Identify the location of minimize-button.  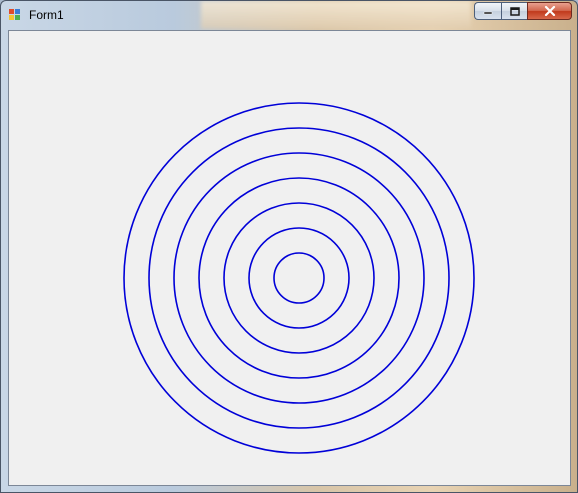
(487, 11).